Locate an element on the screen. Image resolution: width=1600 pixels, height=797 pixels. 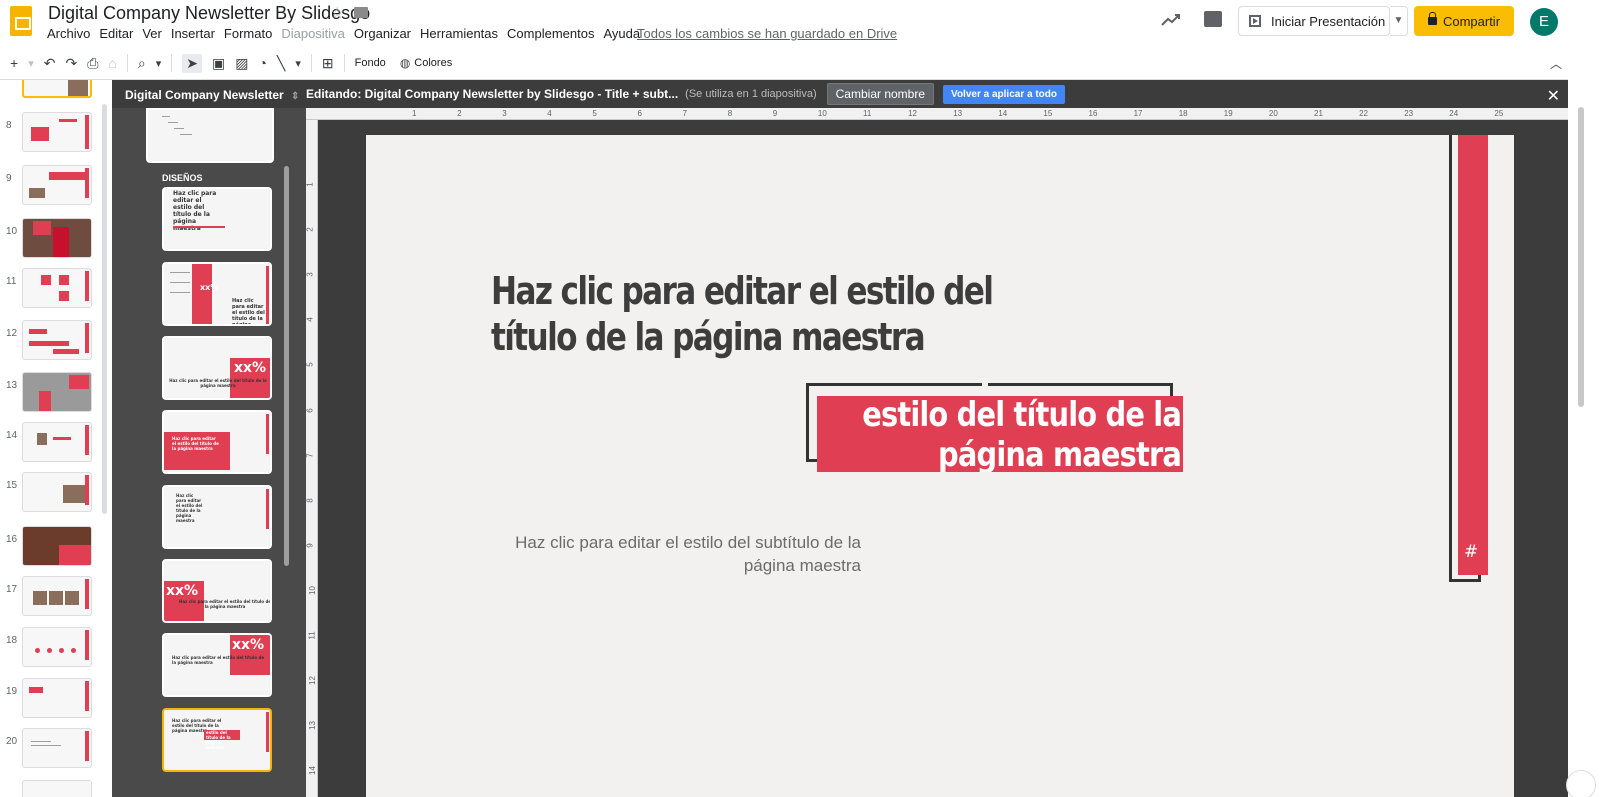
colors-button: Colores is located at coordinates (433, 63).